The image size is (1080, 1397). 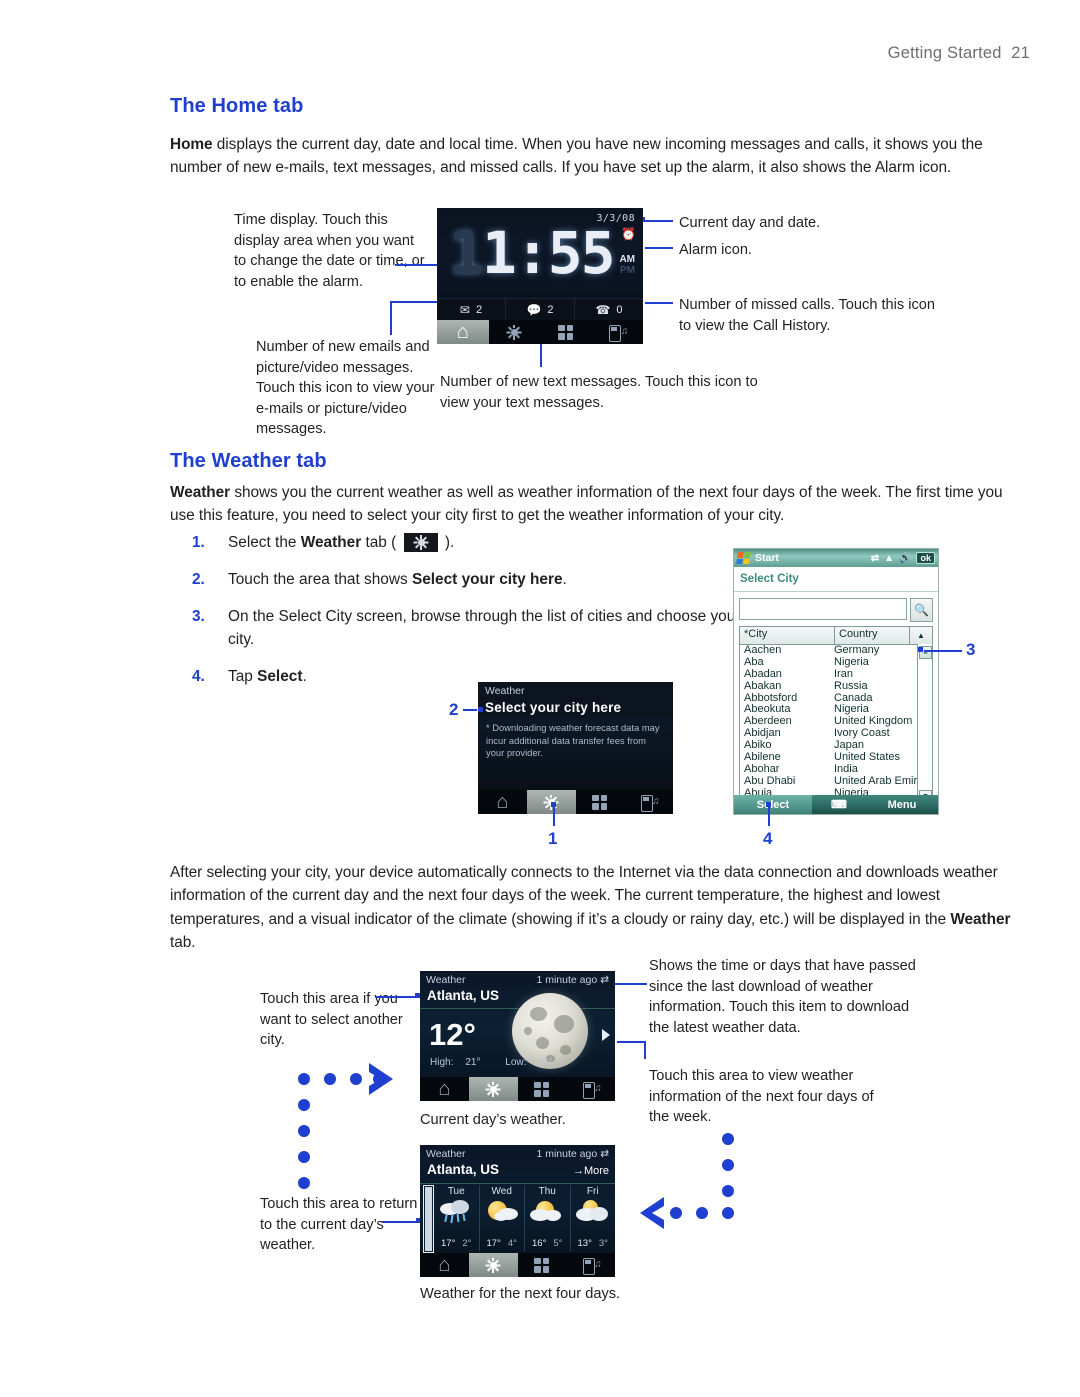 What do you see at coordinates (920, 635) in the screenshot?
I see `scroll-up-arrow-icon: ▲` at bounding box center [920, 635].